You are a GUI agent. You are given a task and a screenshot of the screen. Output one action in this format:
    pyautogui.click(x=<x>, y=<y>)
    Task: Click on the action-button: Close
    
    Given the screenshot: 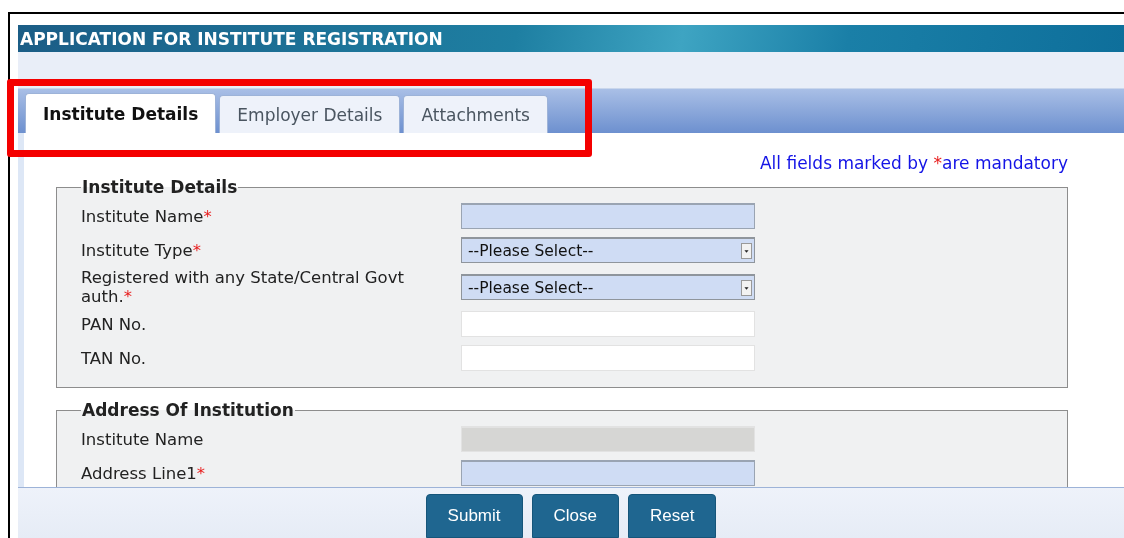 What is the action you would take?
    pyautogui.click(x=575, y=516)
    